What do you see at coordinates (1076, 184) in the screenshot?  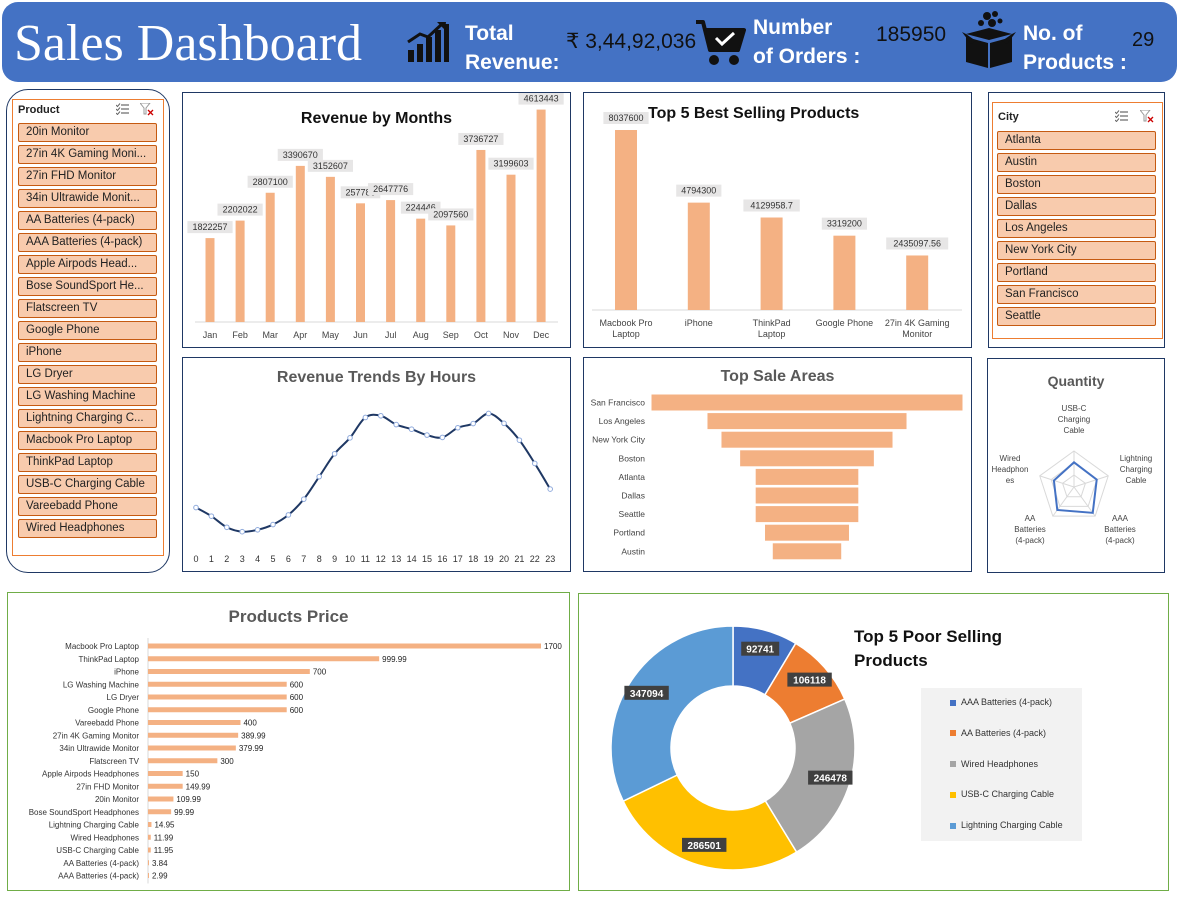 I see `city-slicer-item: Boston` at bounding box center [1076, 184].